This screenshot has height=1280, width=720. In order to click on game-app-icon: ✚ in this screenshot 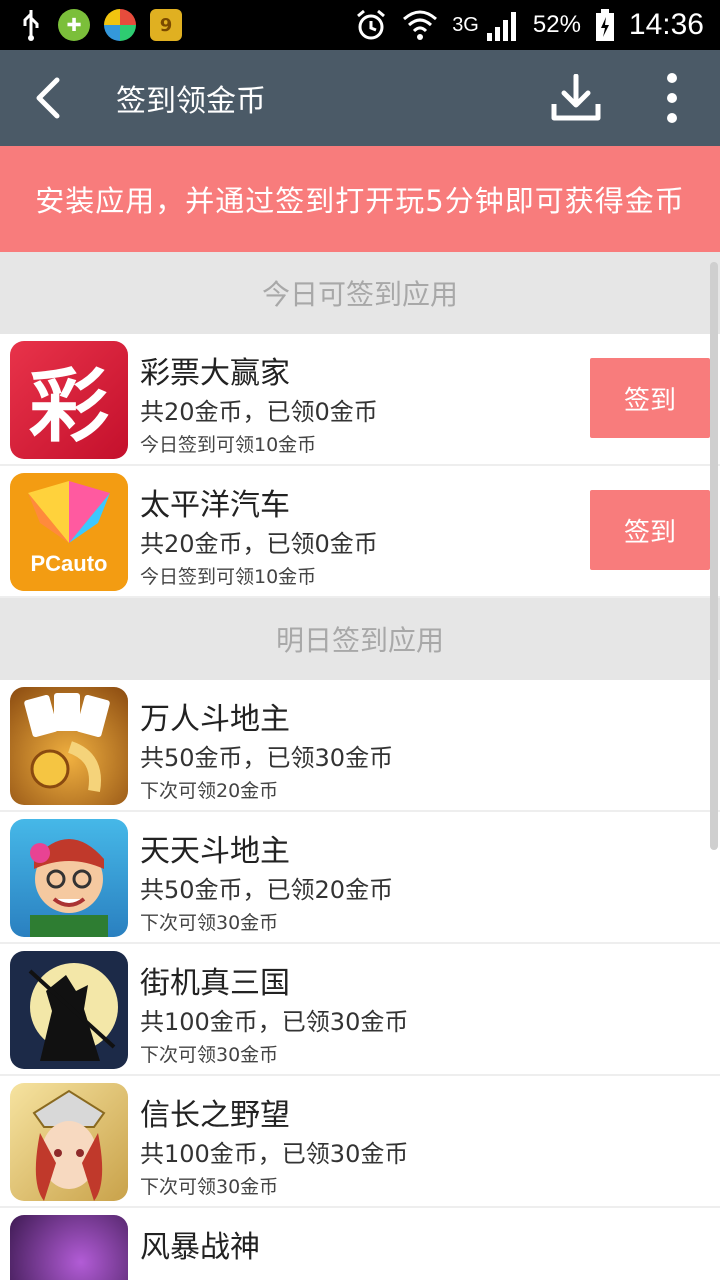, I will do `click(74, 25)`.